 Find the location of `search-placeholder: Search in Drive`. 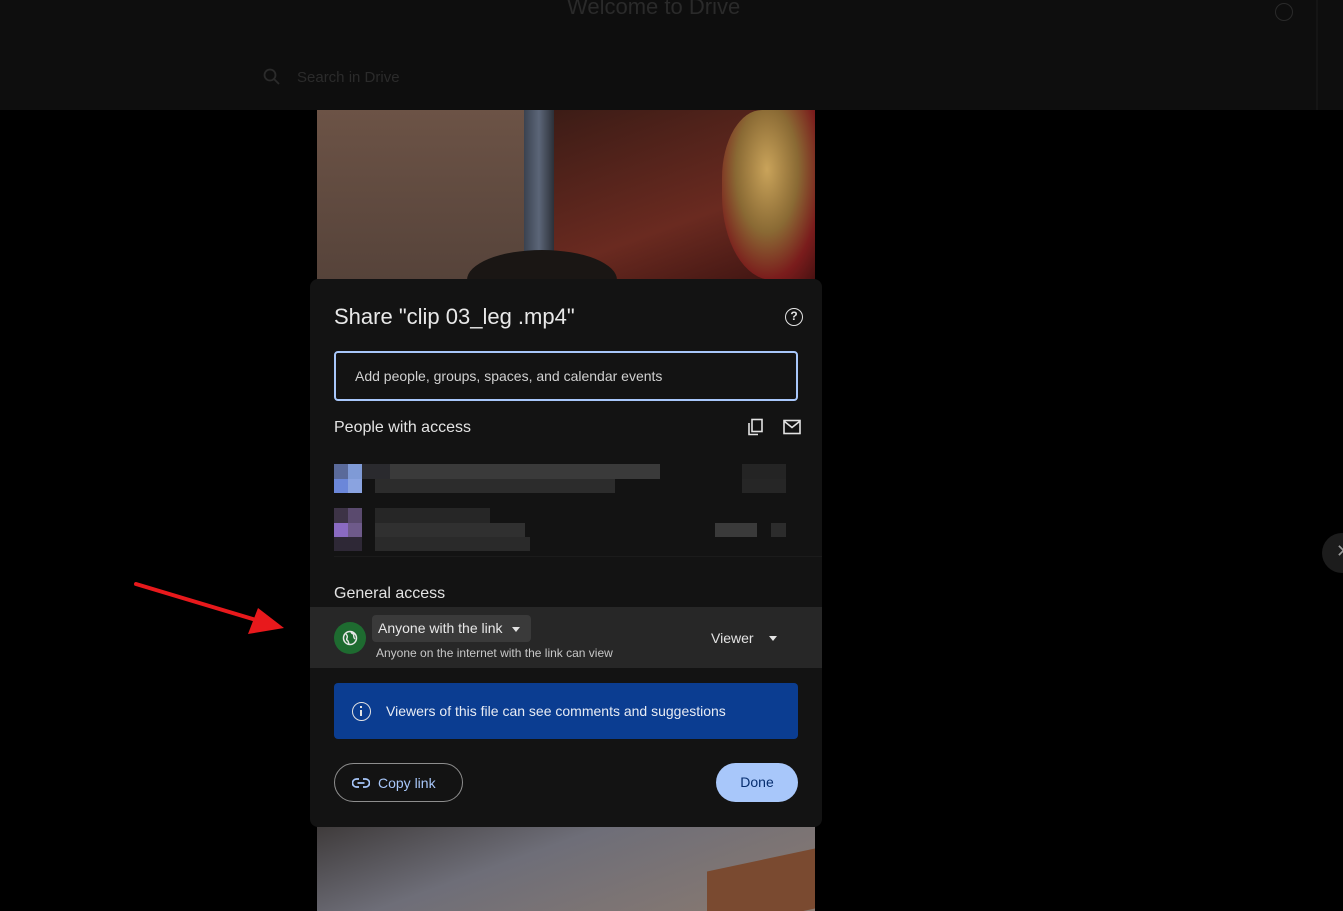

search-placeholder: Search in Drive is located at coordinates (348, 77).